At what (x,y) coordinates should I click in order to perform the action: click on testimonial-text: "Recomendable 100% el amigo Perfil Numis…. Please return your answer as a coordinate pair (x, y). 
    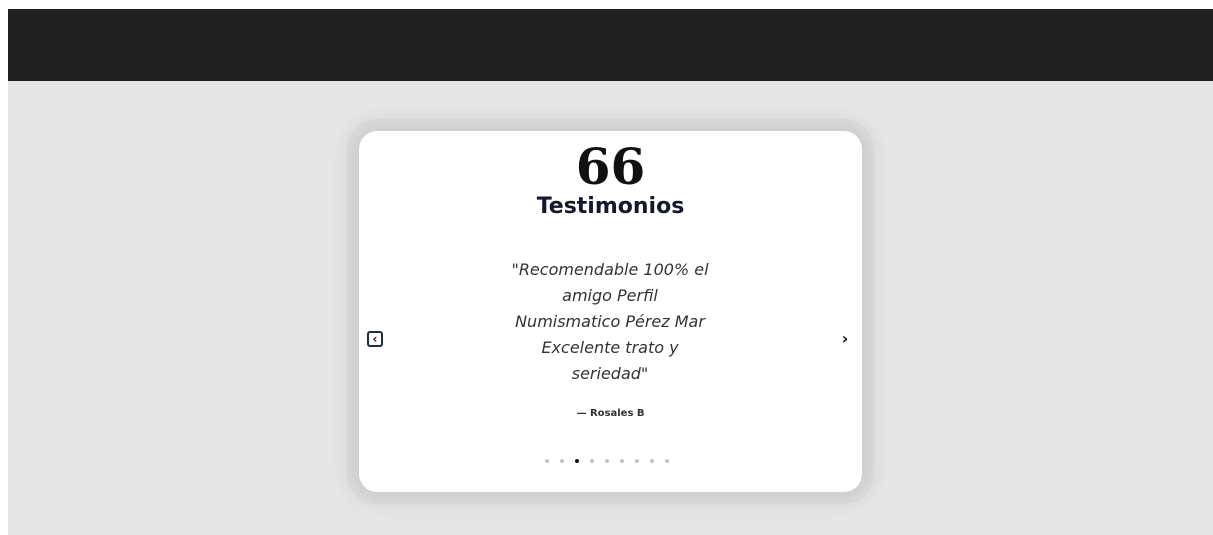
    Looking at the image, I should click on (610, 321).